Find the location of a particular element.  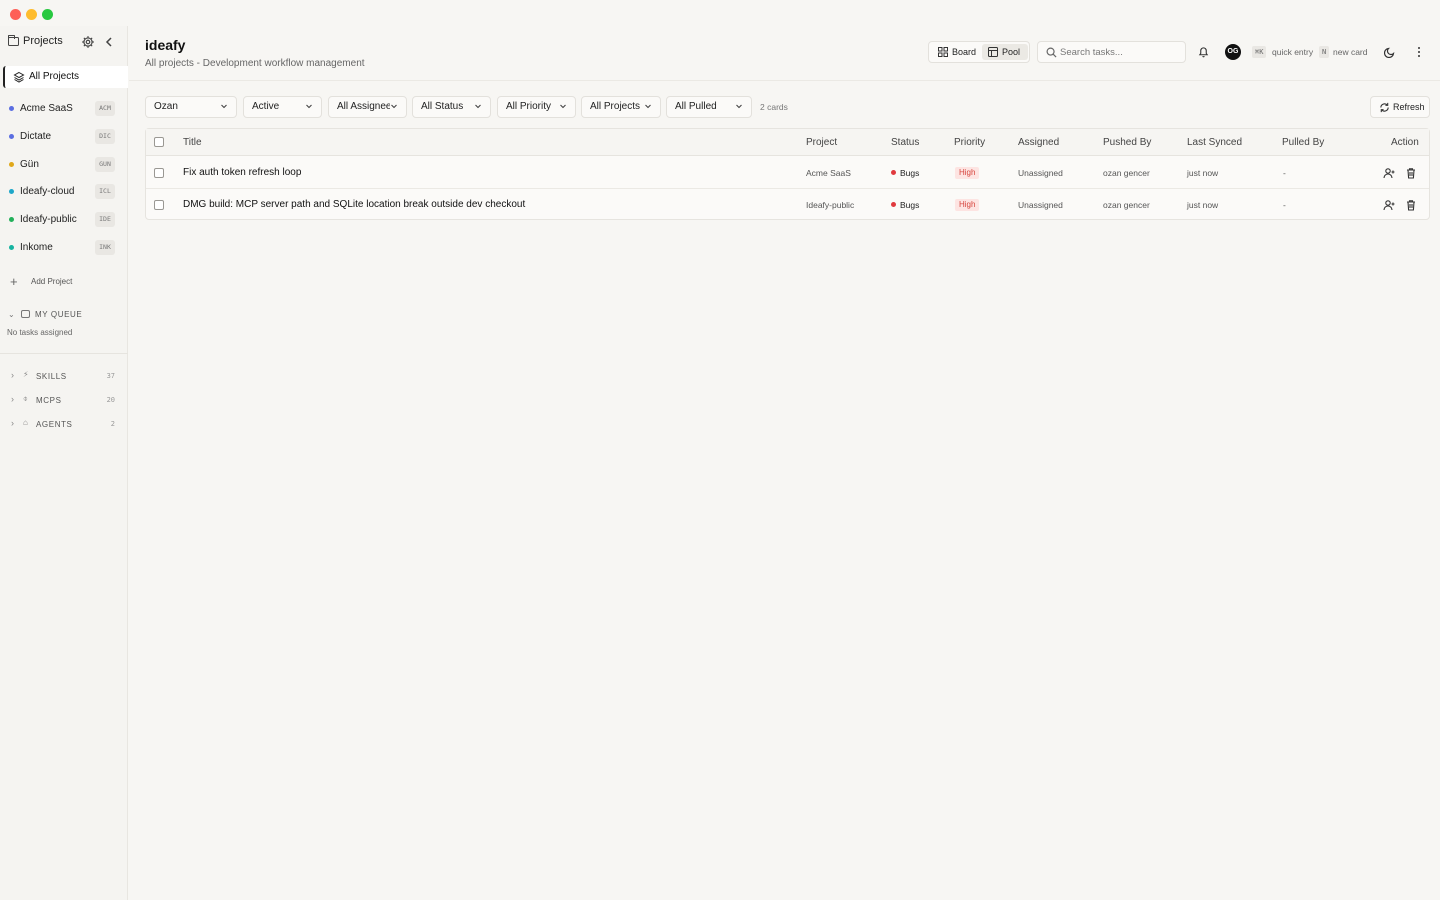

filter-label: All Projects is located at coordinates (615, 106).